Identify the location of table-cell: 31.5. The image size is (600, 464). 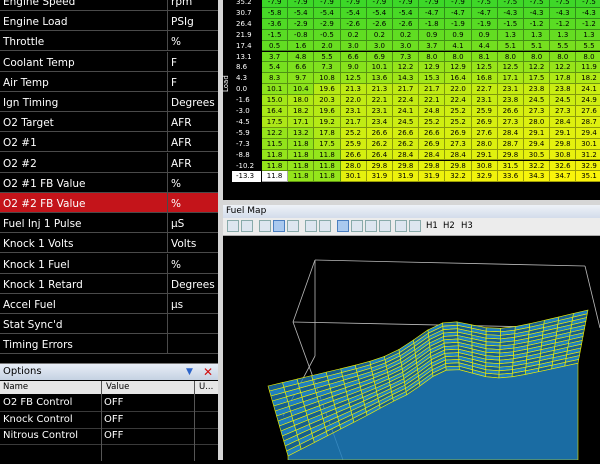
(510, 166).